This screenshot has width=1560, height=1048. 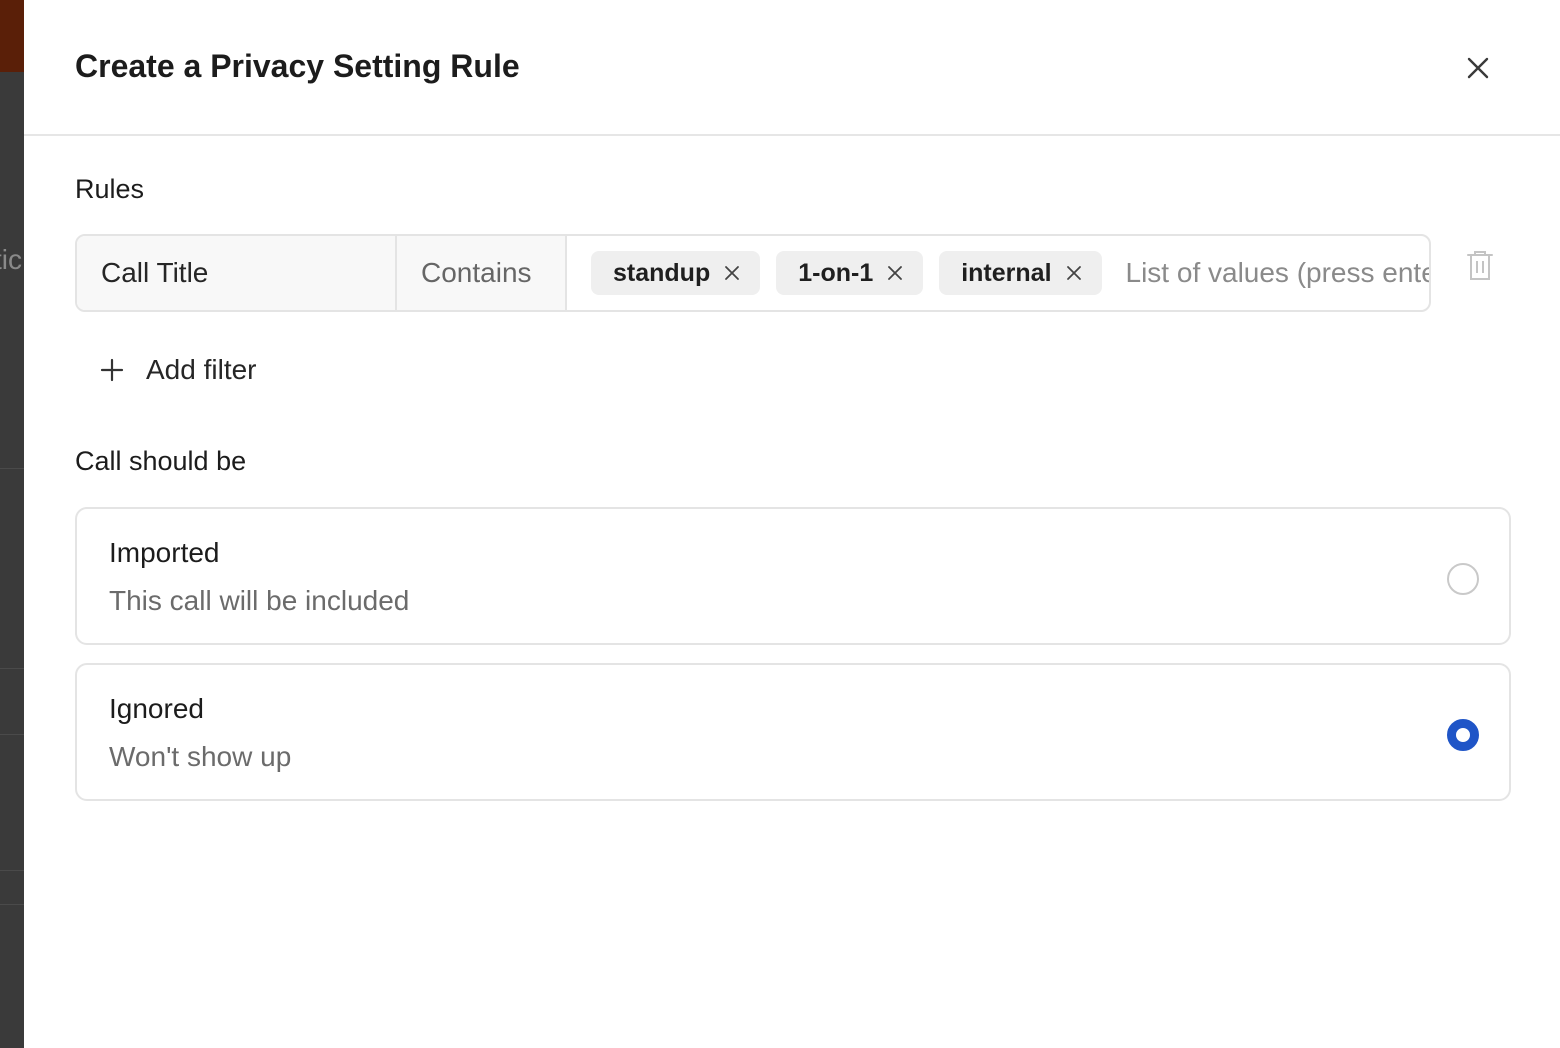 What do you see at coordinates (110, 189) in the screenshot?
I see `rules-section-label: Rules` at bounding box center [110, 189].